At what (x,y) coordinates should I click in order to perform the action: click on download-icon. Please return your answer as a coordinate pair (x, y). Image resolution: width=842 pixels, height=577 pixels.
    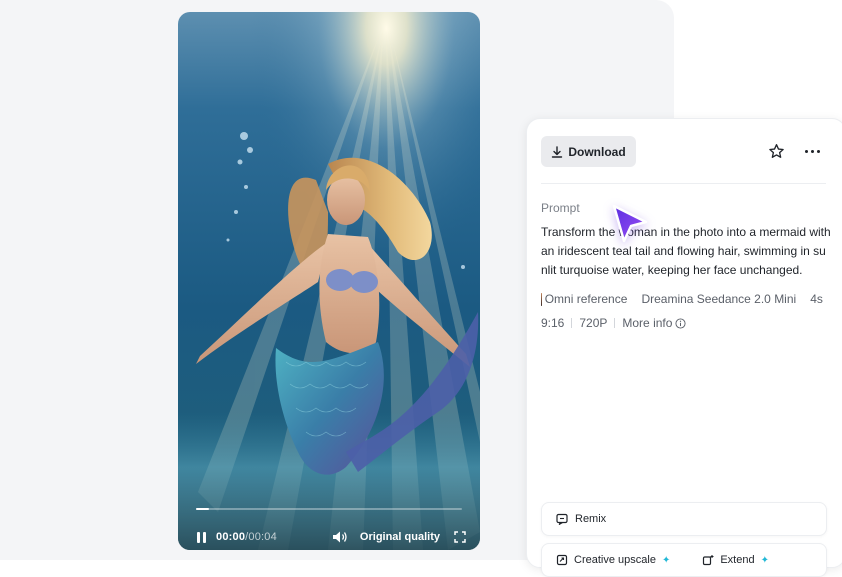
    Looking at the image, I should click on (557, 151).